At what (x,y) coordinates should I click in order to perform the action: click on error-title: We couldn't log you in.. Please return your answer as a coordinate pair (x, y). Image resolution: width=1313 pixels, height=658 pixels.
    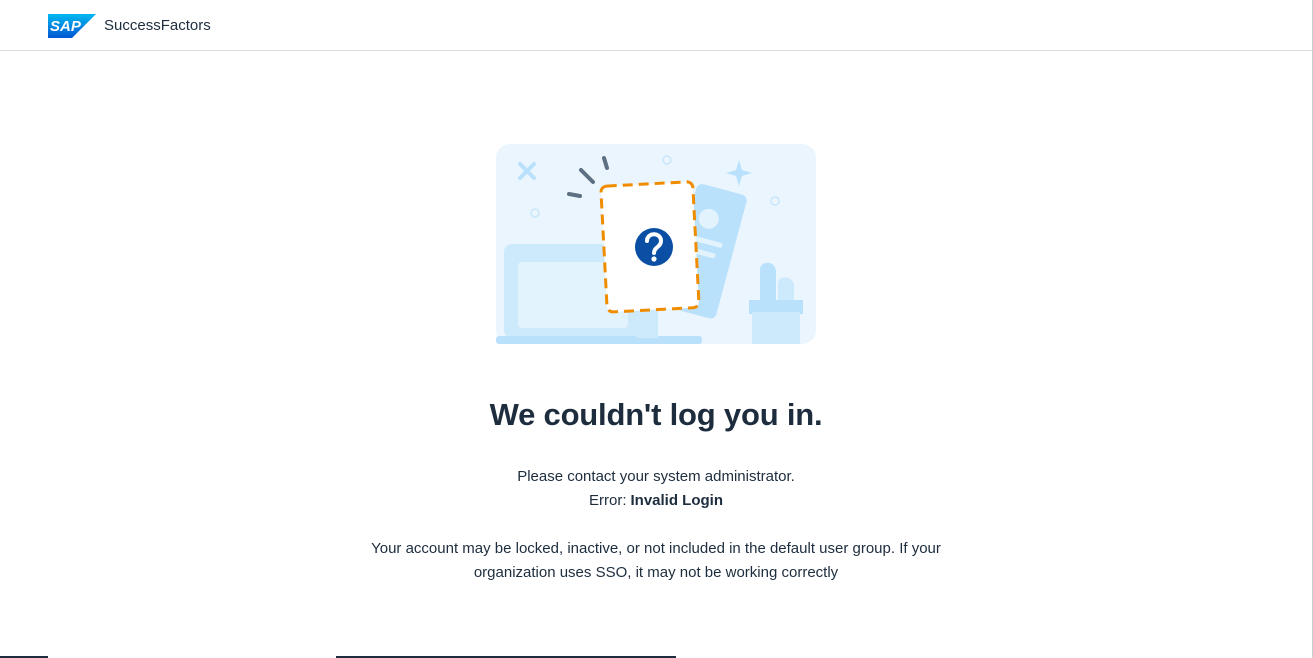
    Looking at the image, I should click on (656, 414).